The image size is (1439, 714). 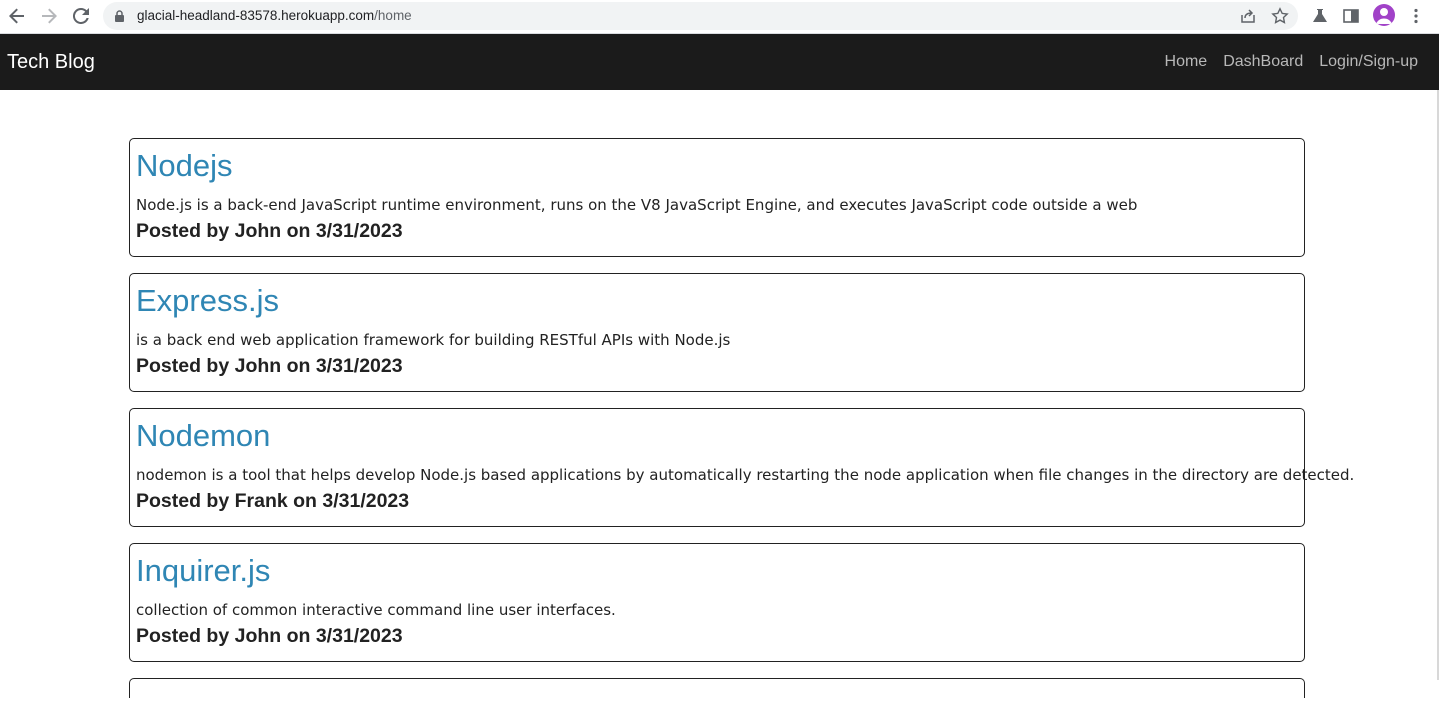 What do you see at coordinates (719, 62) in the screenshot?
I see `site-navbar: Tech Blog Home DashBoard Login/Sign-up` at bounding box center [719, 62].